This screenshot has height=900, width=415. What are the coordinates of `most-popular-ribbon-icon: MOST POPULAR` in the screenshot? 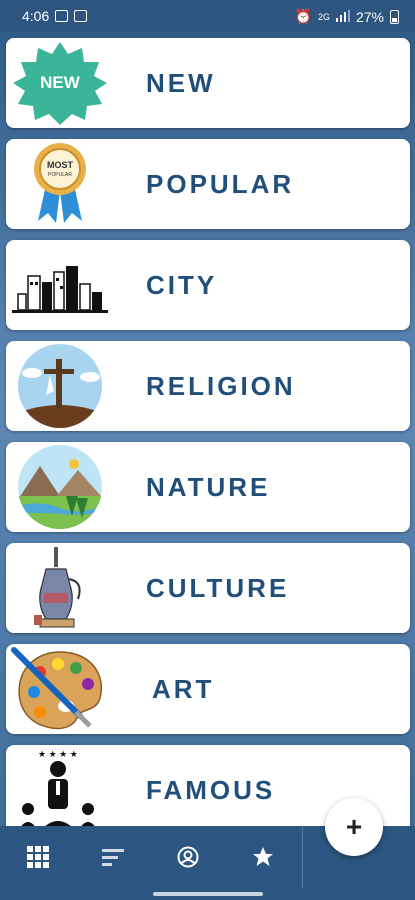 It's located at (60, 183).